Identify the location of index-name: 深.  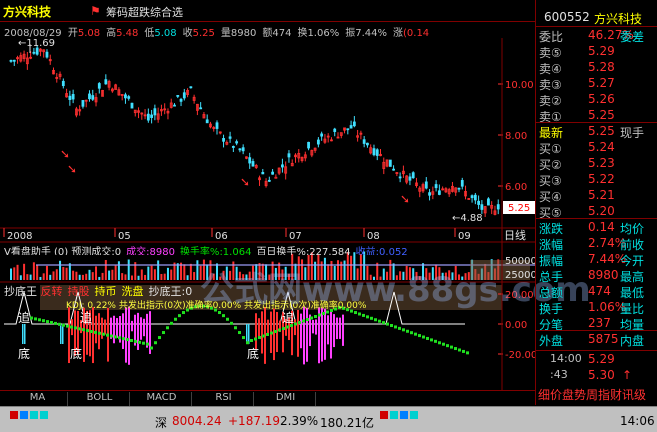
(161, 422).